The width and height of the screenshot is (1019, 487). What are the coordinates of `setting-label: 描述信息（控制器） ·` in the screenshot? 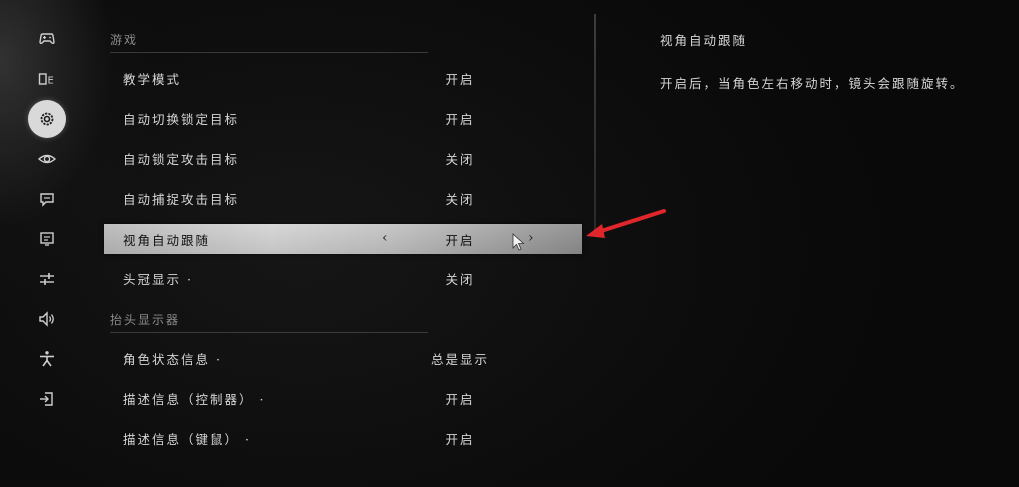 It's located at (194, 399).